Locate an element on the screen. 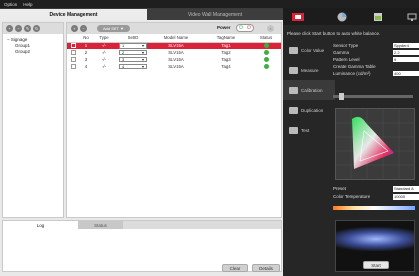 This screenshot has height=276, width=419. clear-button: Clear is located at coordinates (235, 268).